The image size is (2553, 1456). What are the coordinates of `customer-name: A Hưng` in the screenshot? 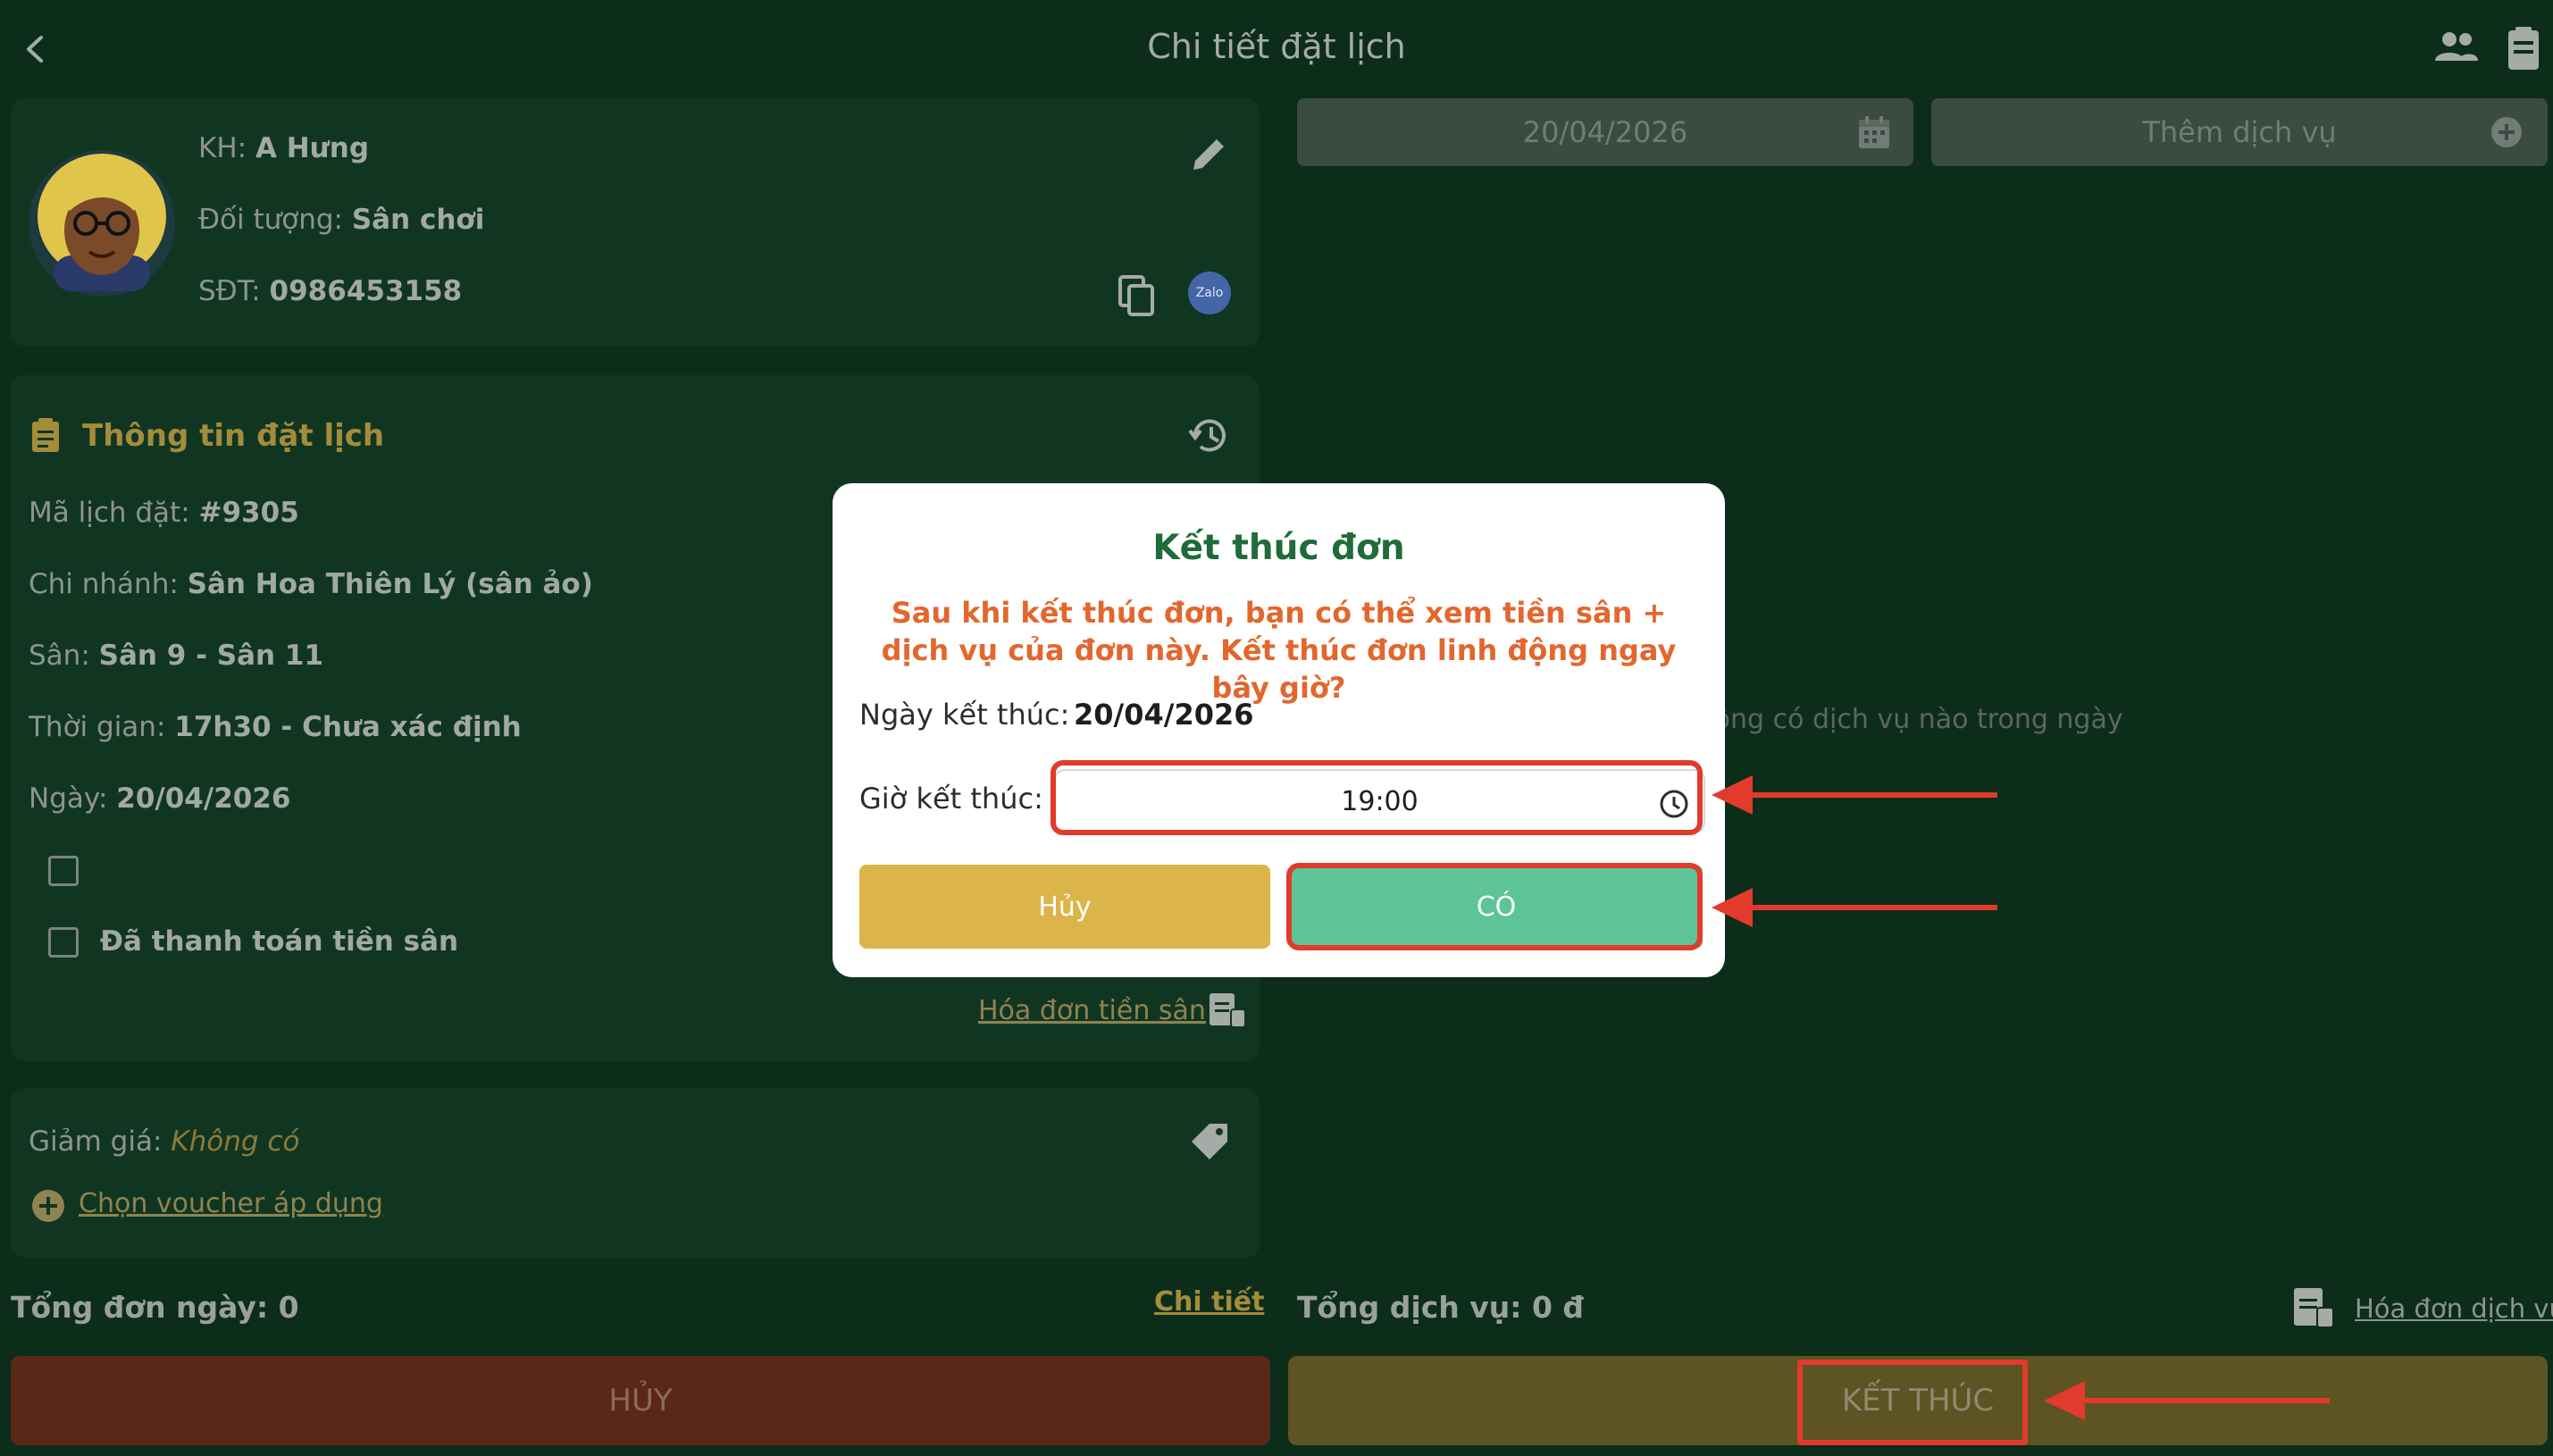 It's located at (313, 148).